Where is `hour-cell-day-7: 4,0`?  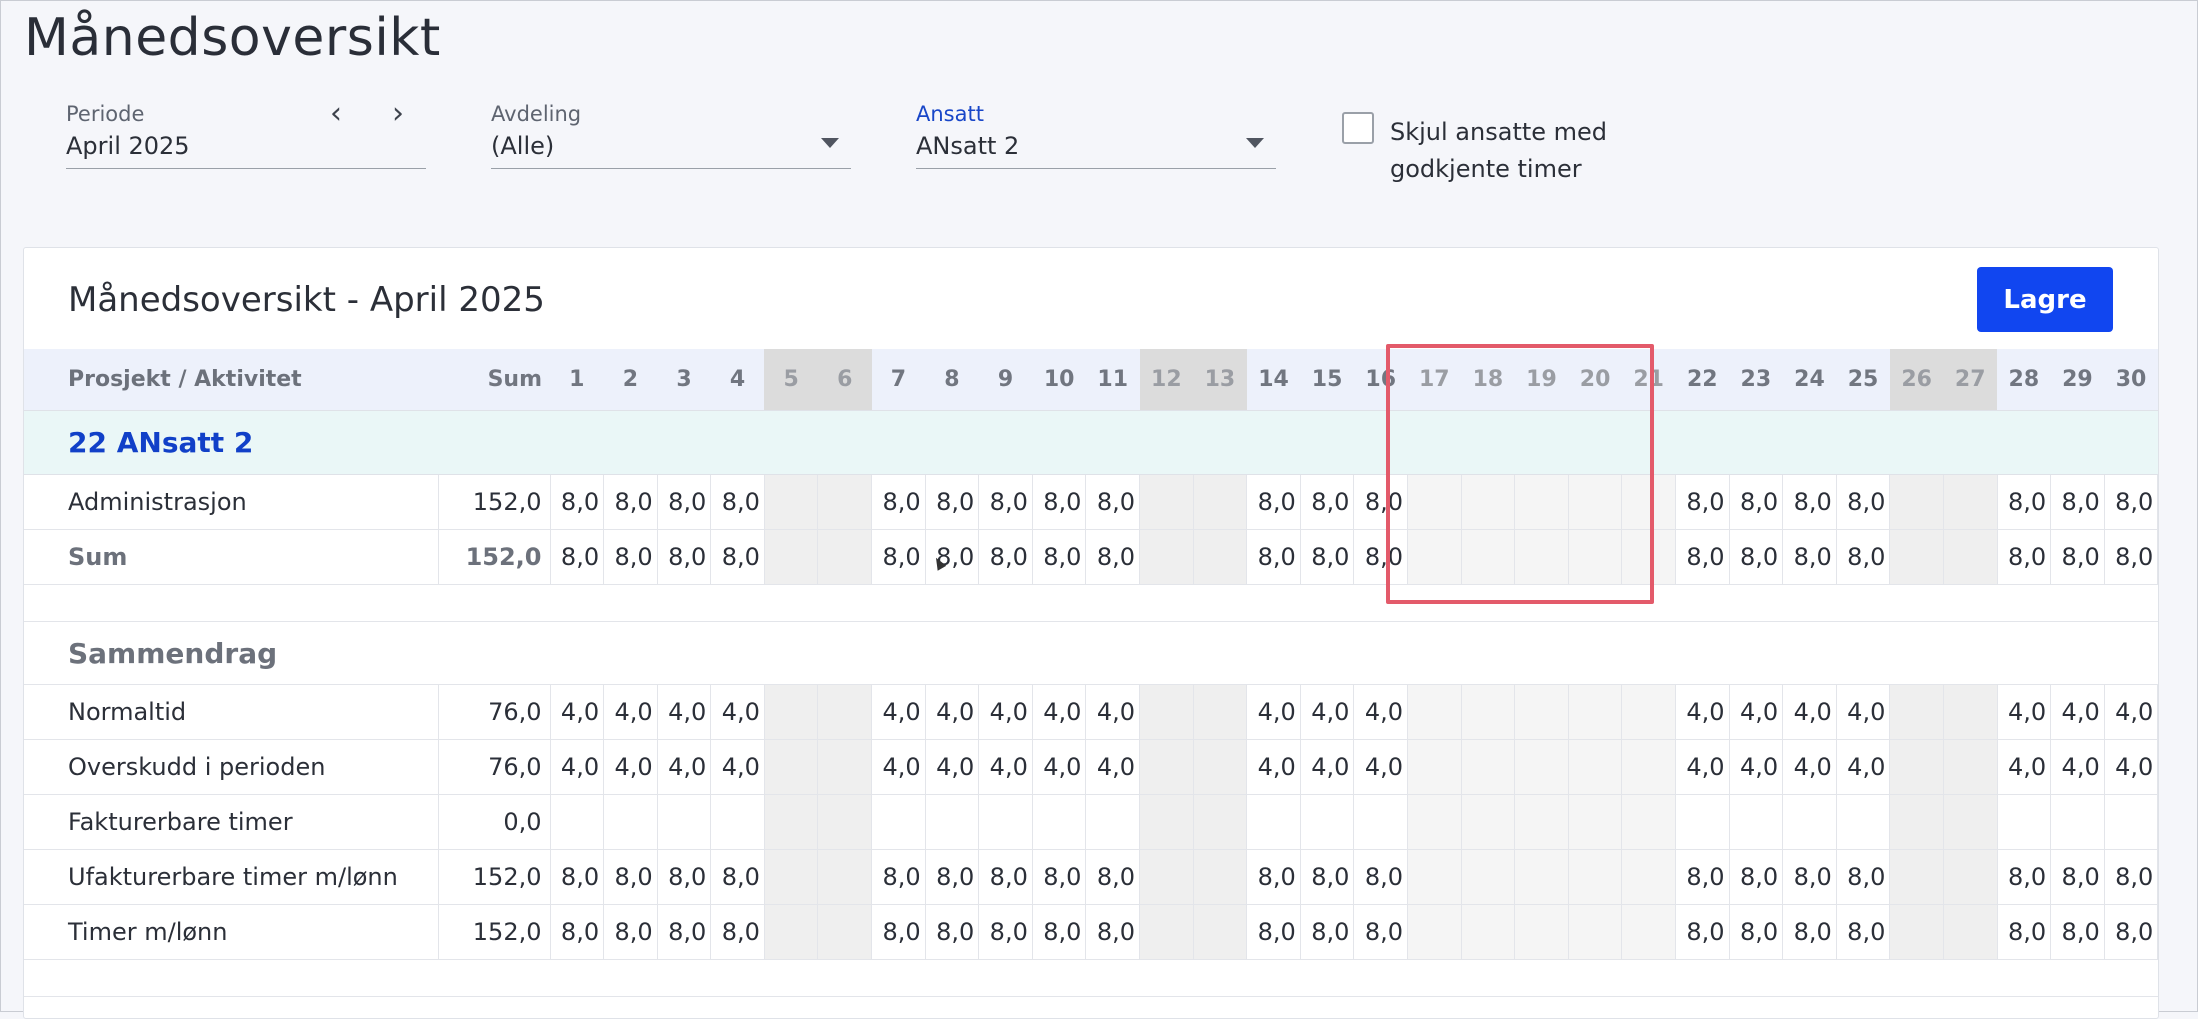
hour-cell-day-7: 4,0 is located at coordinates (898, 767).